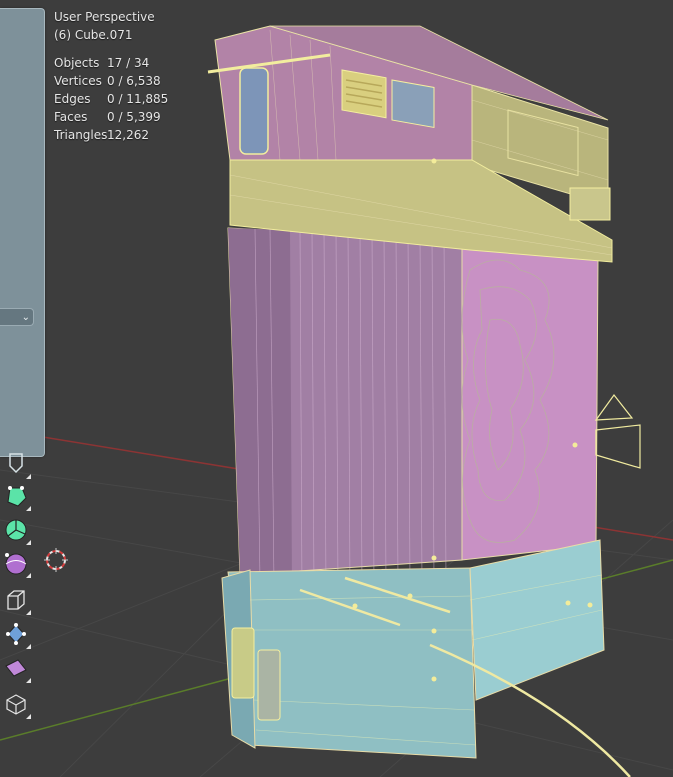 Image resolution: width=673 pixels, height=777 pixels. What do you see at coordinates (128, 135) in the screenshot?
I see `stat-value: 12,262` at bounding box center [128, 135].